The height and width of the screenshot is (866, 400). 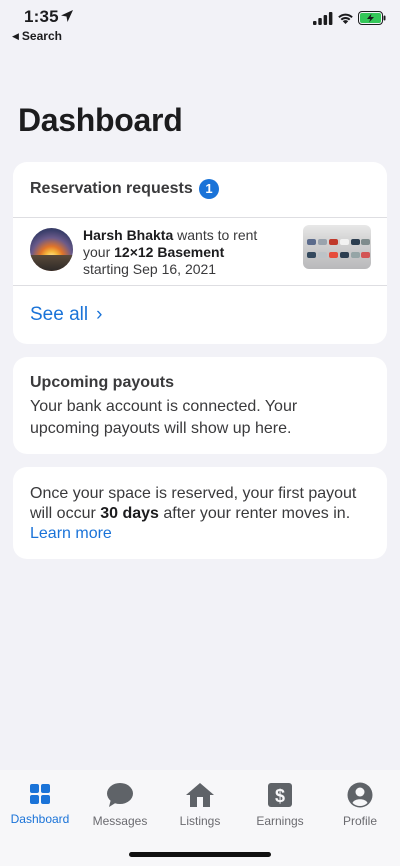 What do you see at coordinates (99, 252) in the screenshot?
I see `request-text-your: your` at bounding box center [99, 252].